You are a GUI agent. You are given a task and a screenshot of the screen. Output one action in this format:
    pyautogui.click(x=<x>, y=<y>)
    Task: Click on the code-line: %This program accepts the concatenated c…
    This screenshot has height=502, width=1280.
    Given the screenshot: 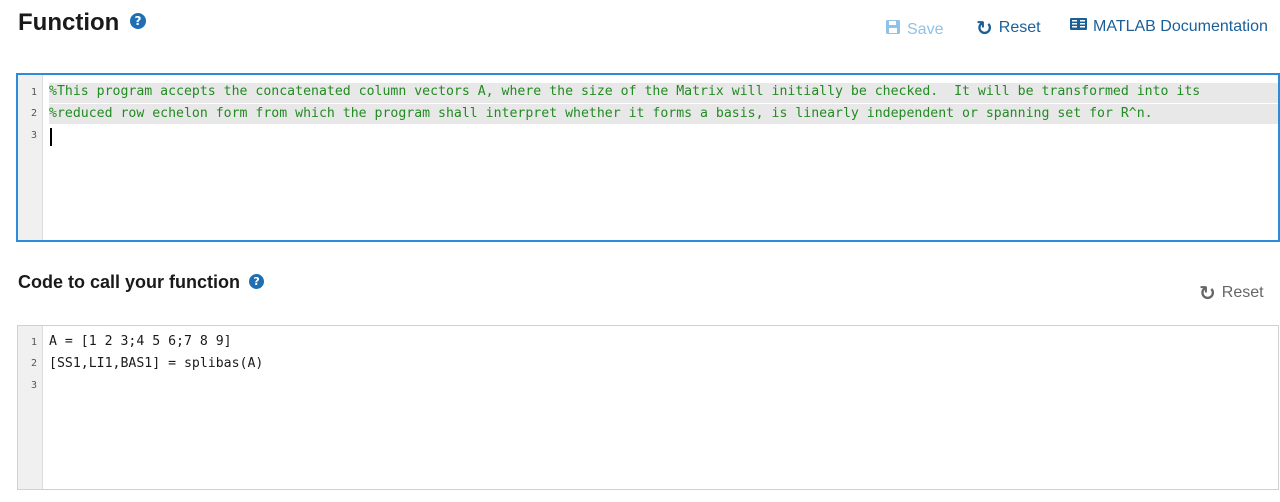 What is the action you would take?
    pyautogui.click(x=625, y=91)
    